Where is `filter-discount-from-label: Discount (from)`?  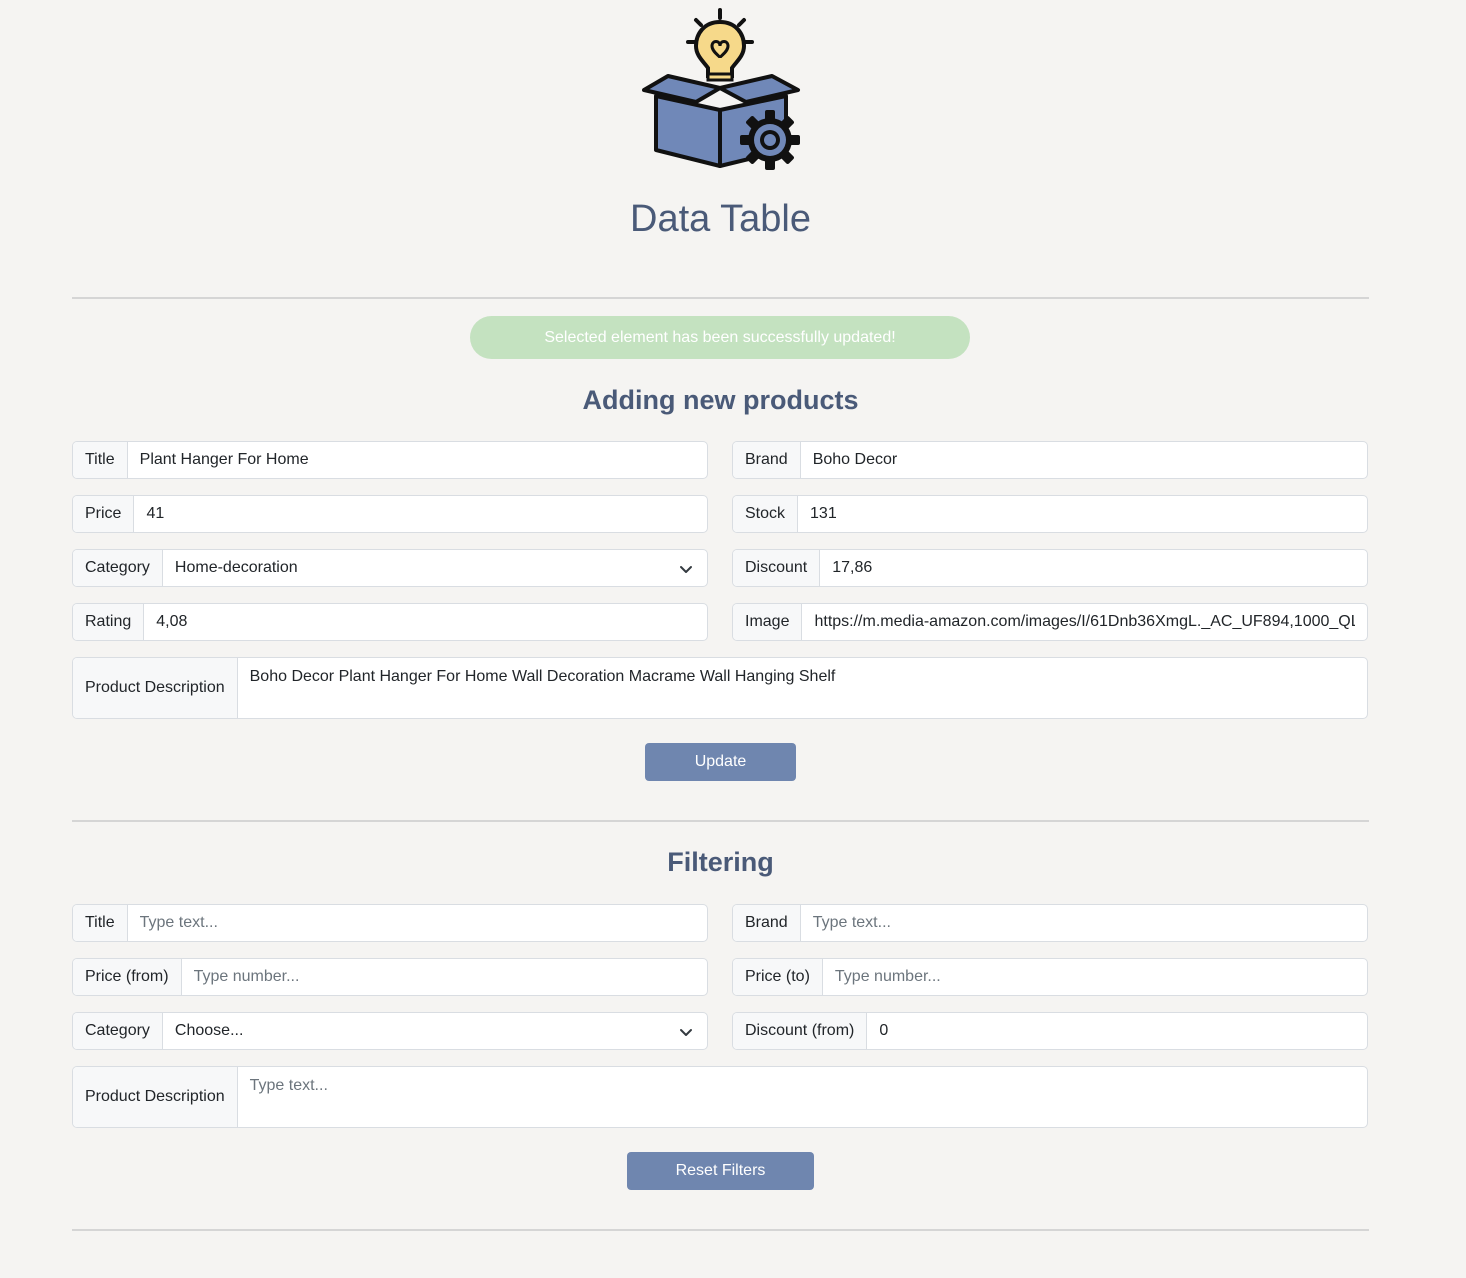
filter-discount-from-label: Discount (from) is located at coordinates (800, 1031).